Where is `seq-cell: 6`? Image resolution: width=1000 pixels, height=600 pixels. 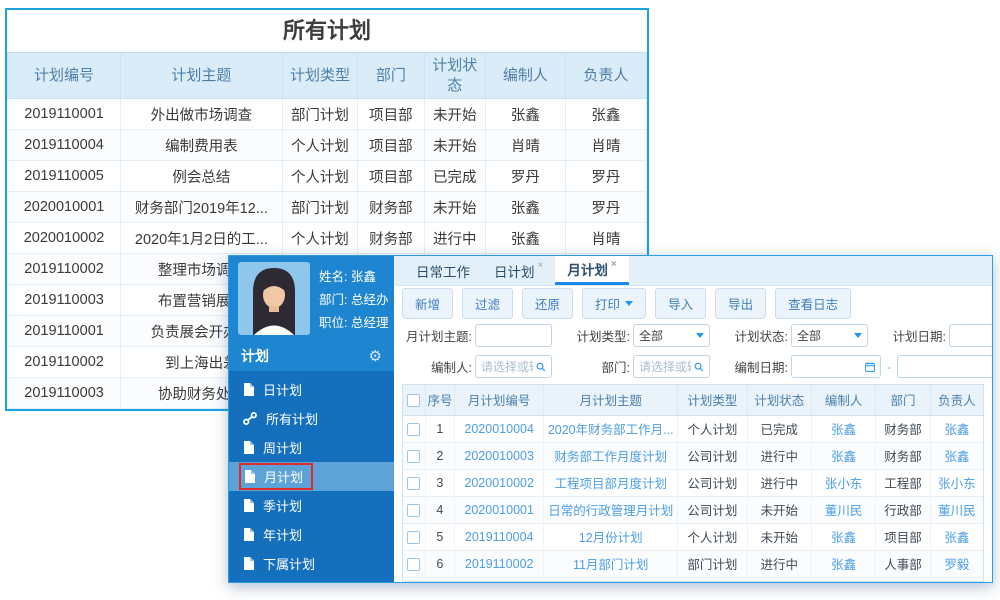
seq-cell: 6 is located at coordinates (440, 564).